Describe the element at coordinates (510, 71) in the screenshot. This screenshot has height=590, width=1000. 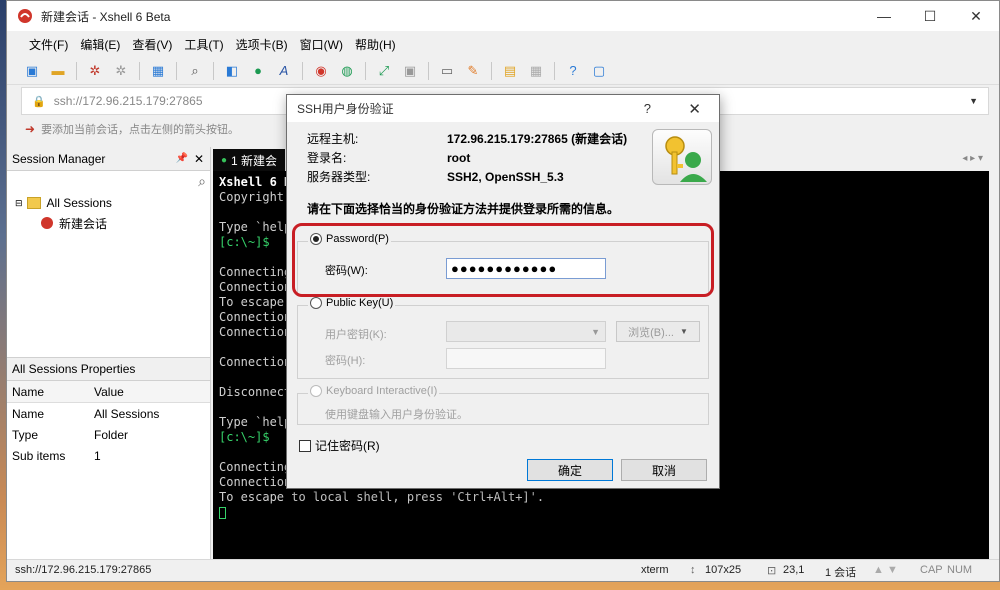
I see `add-tab-icon: ▤` at that location.